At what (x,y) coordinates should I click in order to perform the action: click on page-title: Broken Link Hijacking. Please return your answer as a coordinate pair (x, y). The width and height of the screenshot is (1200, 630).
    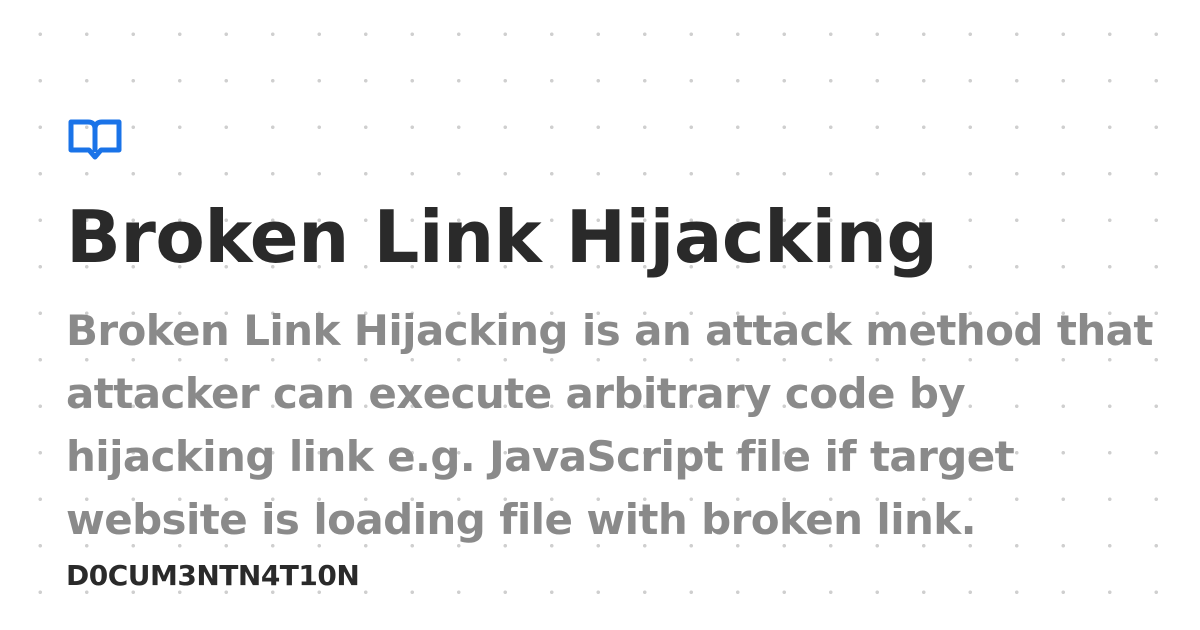
    Looking at the image, I should click on (502, 237).